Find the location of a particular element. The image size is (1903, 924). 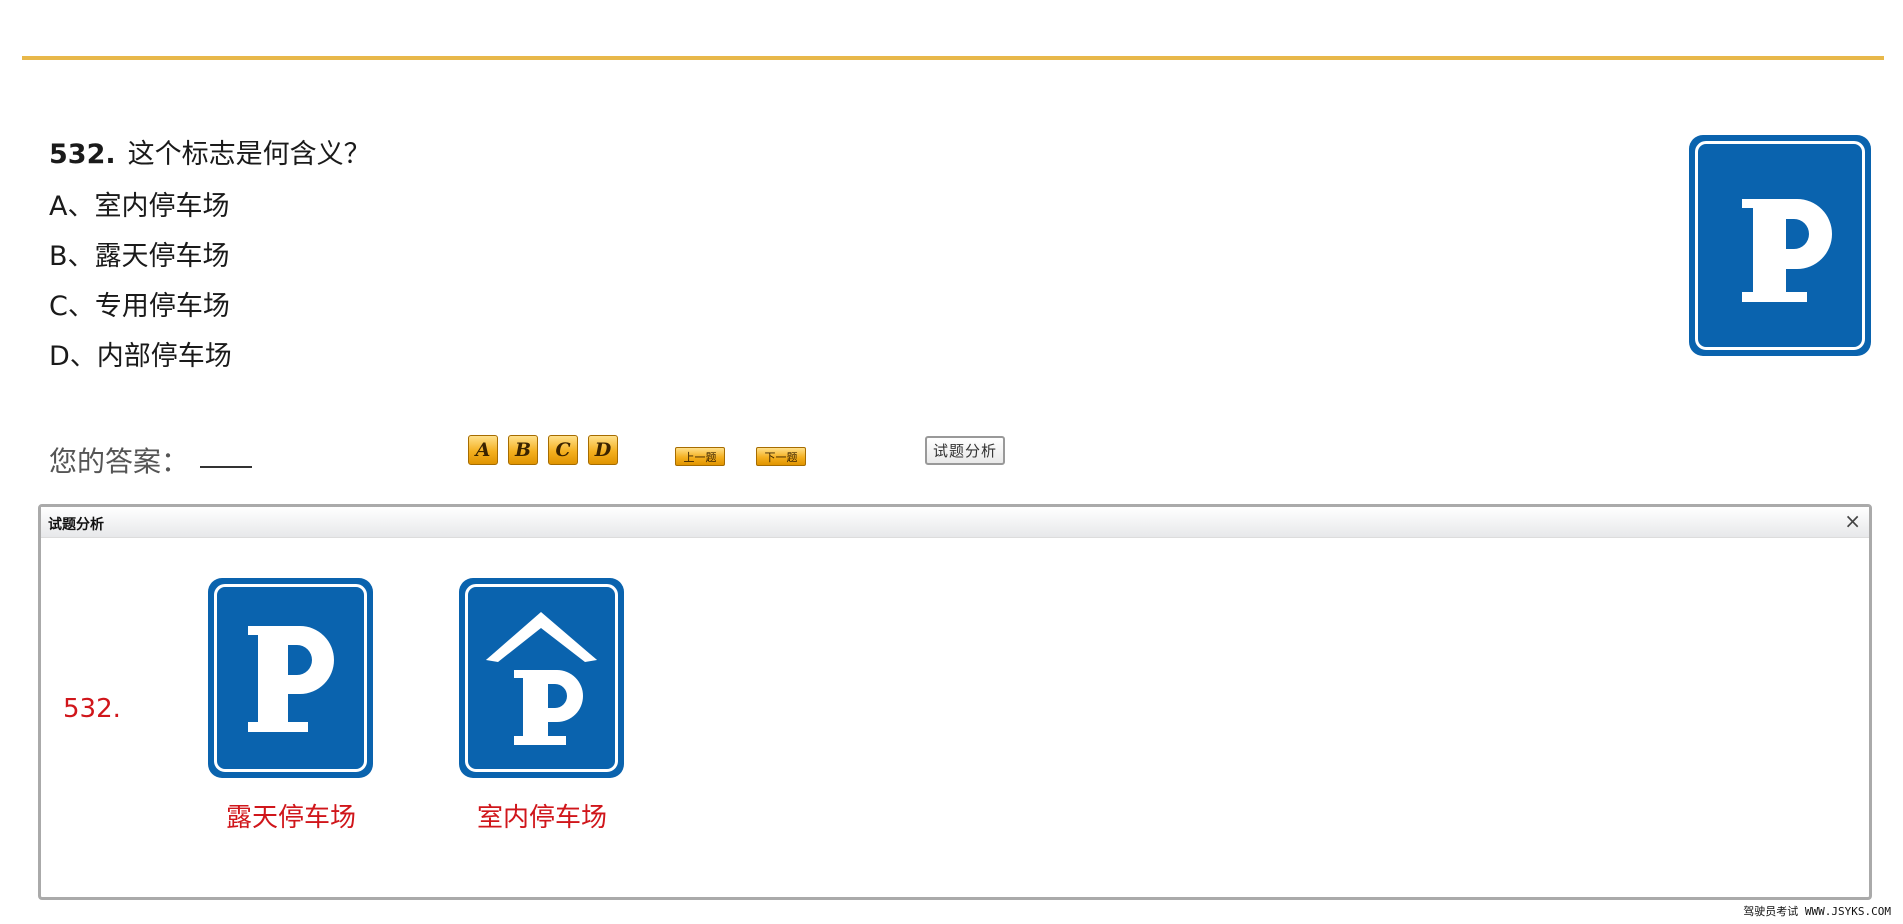

site-watermark: 驾驶员考试 WWW.JSYKS.COM is located at coordinates (1817, 911).